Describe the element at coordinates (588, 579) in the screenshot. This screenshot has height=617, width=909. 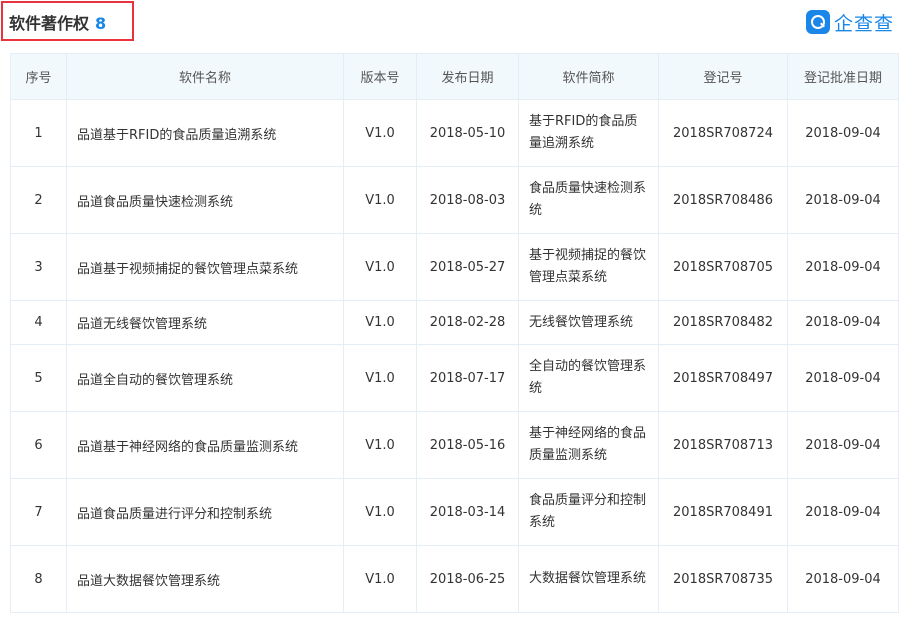
I see `short-name: 大数据餐饮管理系统` at that location.